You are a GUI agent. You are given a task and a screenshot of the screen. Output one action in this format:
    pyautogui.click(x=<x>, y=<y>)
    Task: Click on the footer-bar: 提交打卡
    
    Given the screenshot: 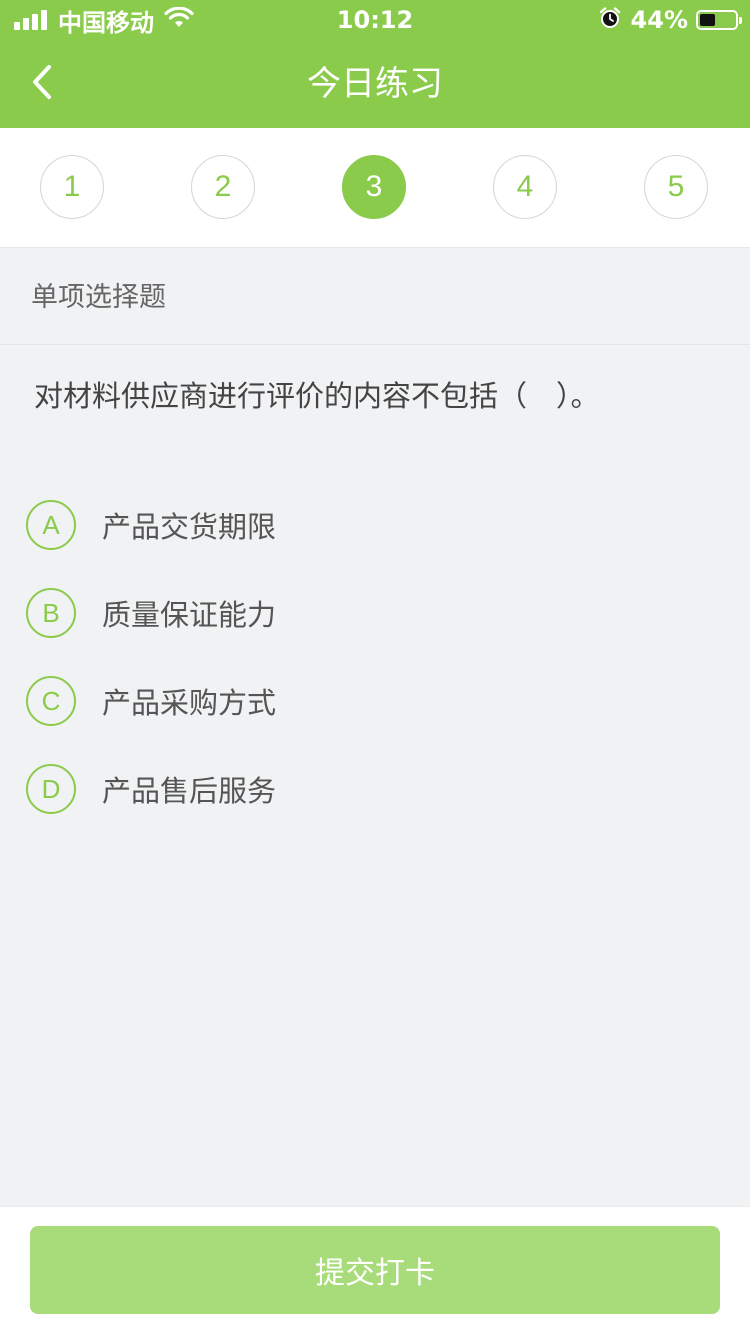 What is the action you would take?
    pyautogui.click(x=375, y=1270)
    